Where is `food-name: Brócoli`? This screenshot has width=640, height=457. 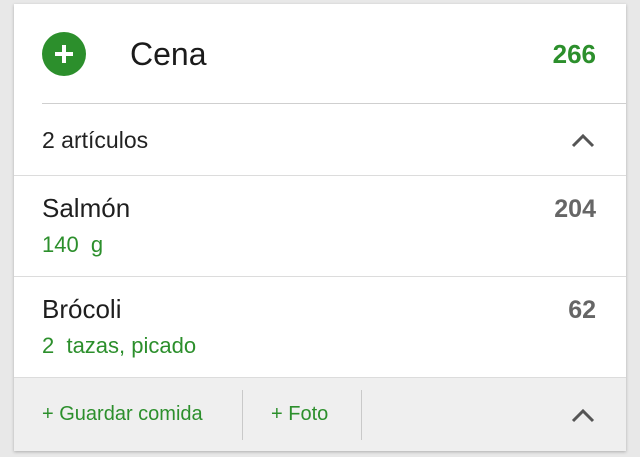
food-name: Brócoli is located at coordinates (82, 309).